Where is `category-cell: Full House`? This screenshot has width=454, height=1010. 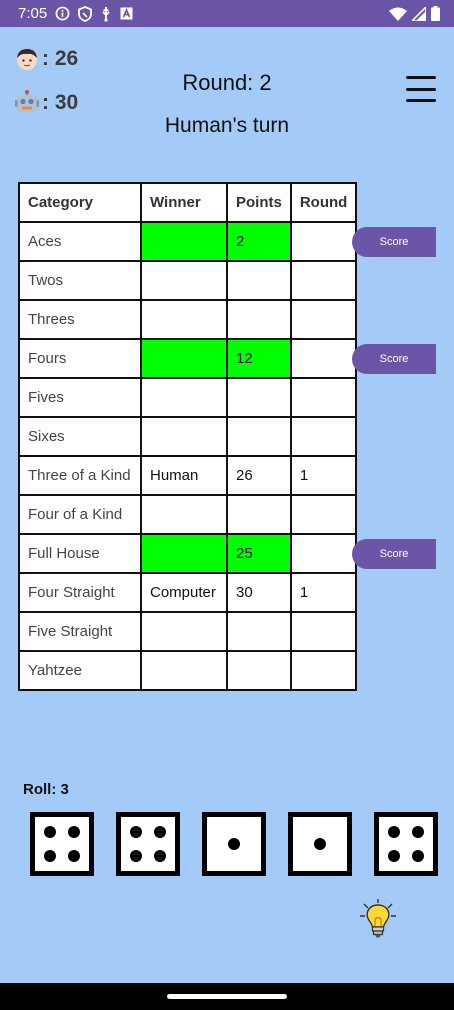
category-cell: Full House is located at coordinates (80, 553).